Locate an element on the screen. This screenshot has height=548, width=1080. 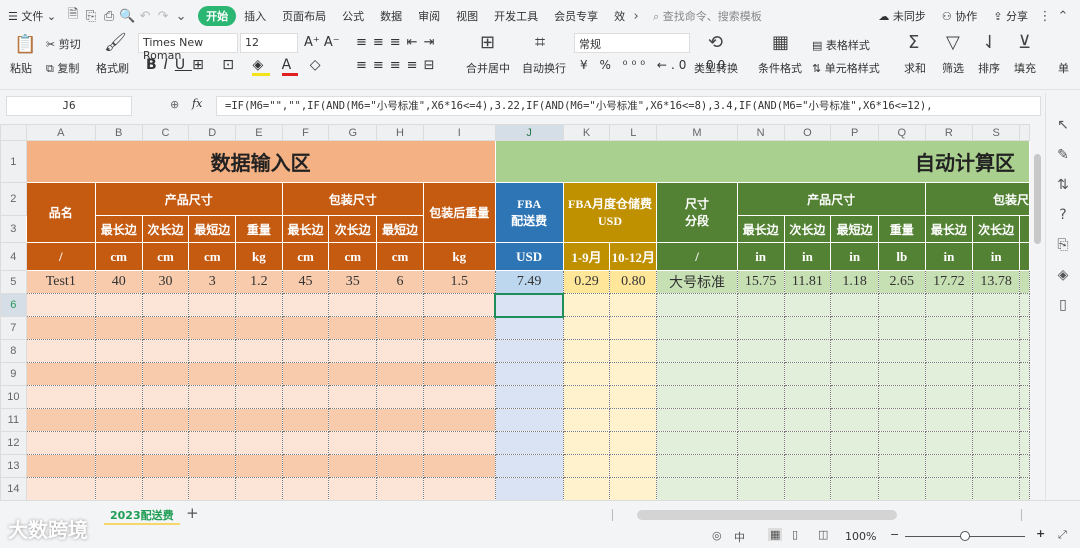
data-cell-j5: 7.49 is located at coordinates (529, 282).